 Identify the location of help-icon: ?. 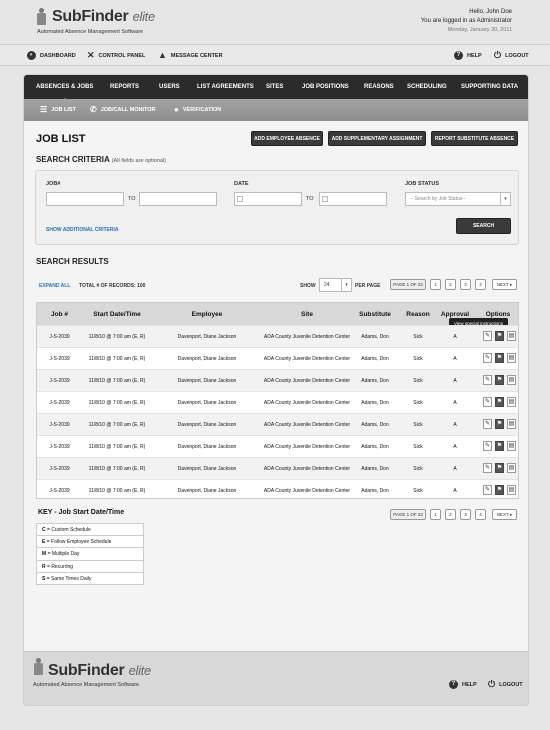
(458, 55).